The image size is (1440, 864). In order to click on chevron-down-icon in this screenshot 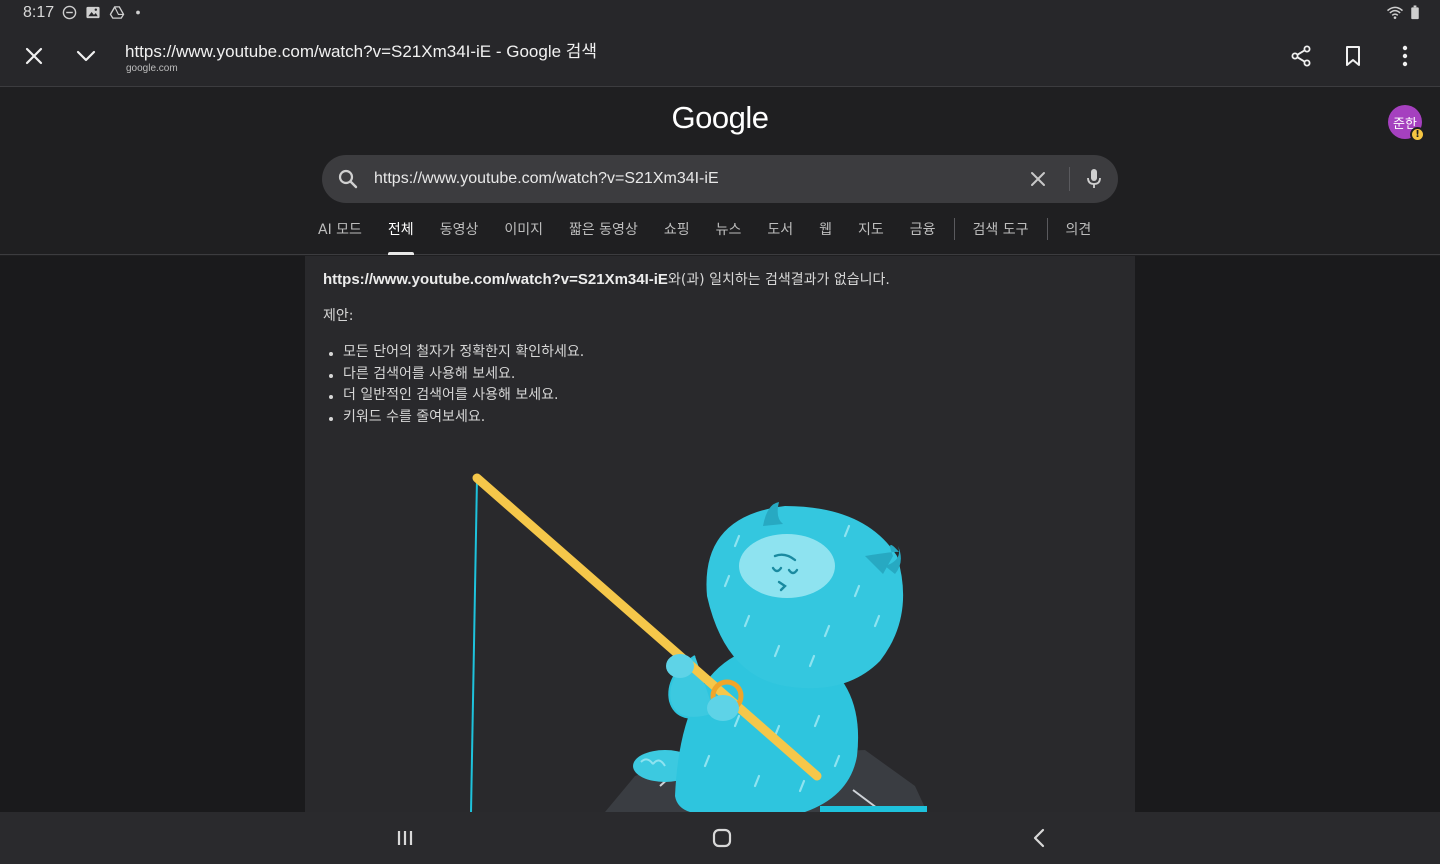, I will do `click(86, 56)`.